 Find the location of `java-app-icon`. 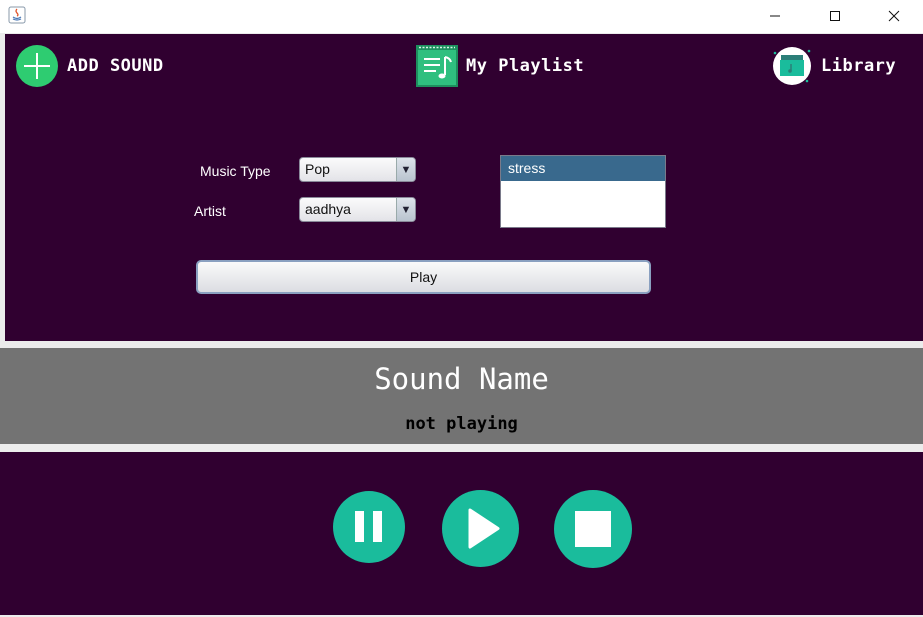

java-app-icon is located at coordinates (17, 15).